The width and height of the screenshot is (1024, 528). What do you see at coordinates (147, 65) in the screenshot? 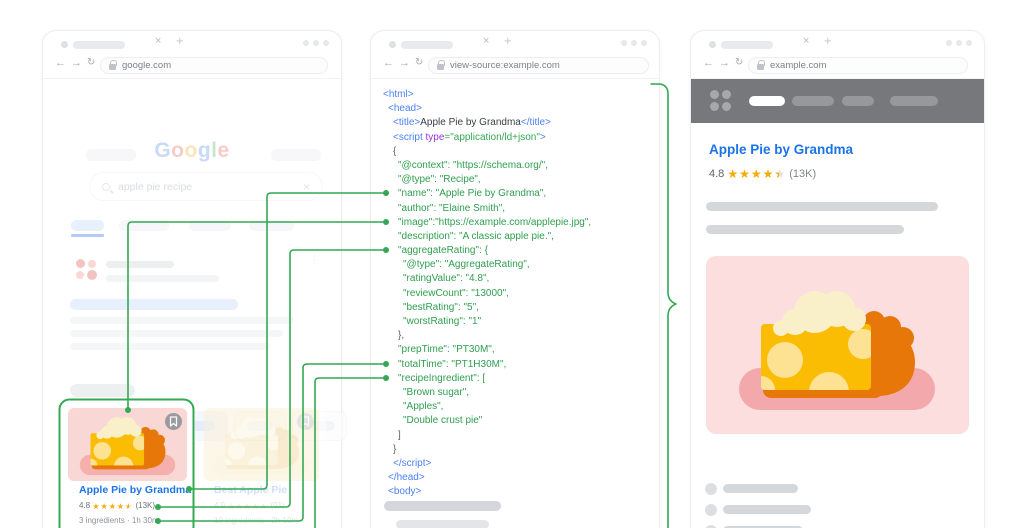
I see `url-text: google.com` at bounding box center [147, 65].